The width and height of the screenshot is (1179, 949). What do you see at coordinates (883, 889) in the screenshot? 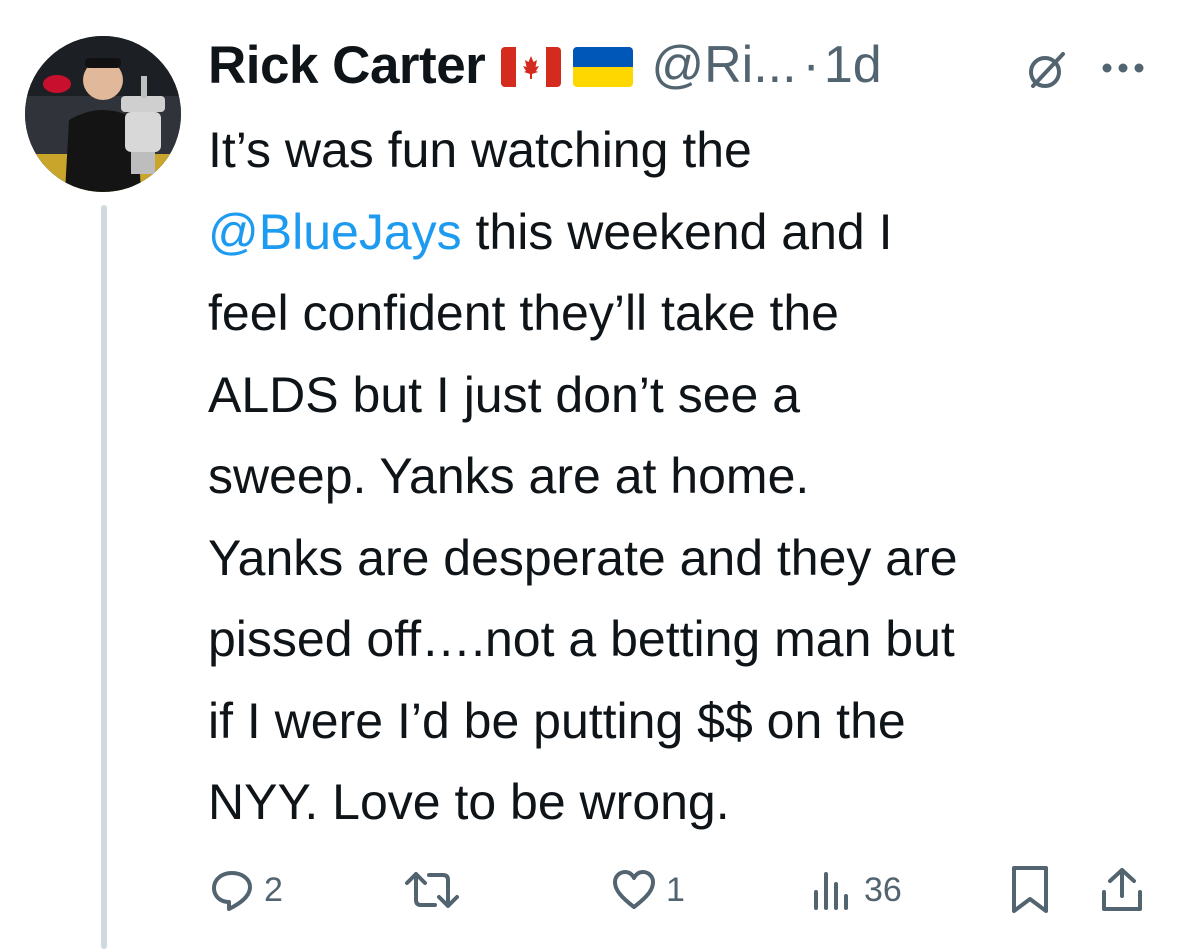
I see `views-count: 36` at bounding box center [883, 889].